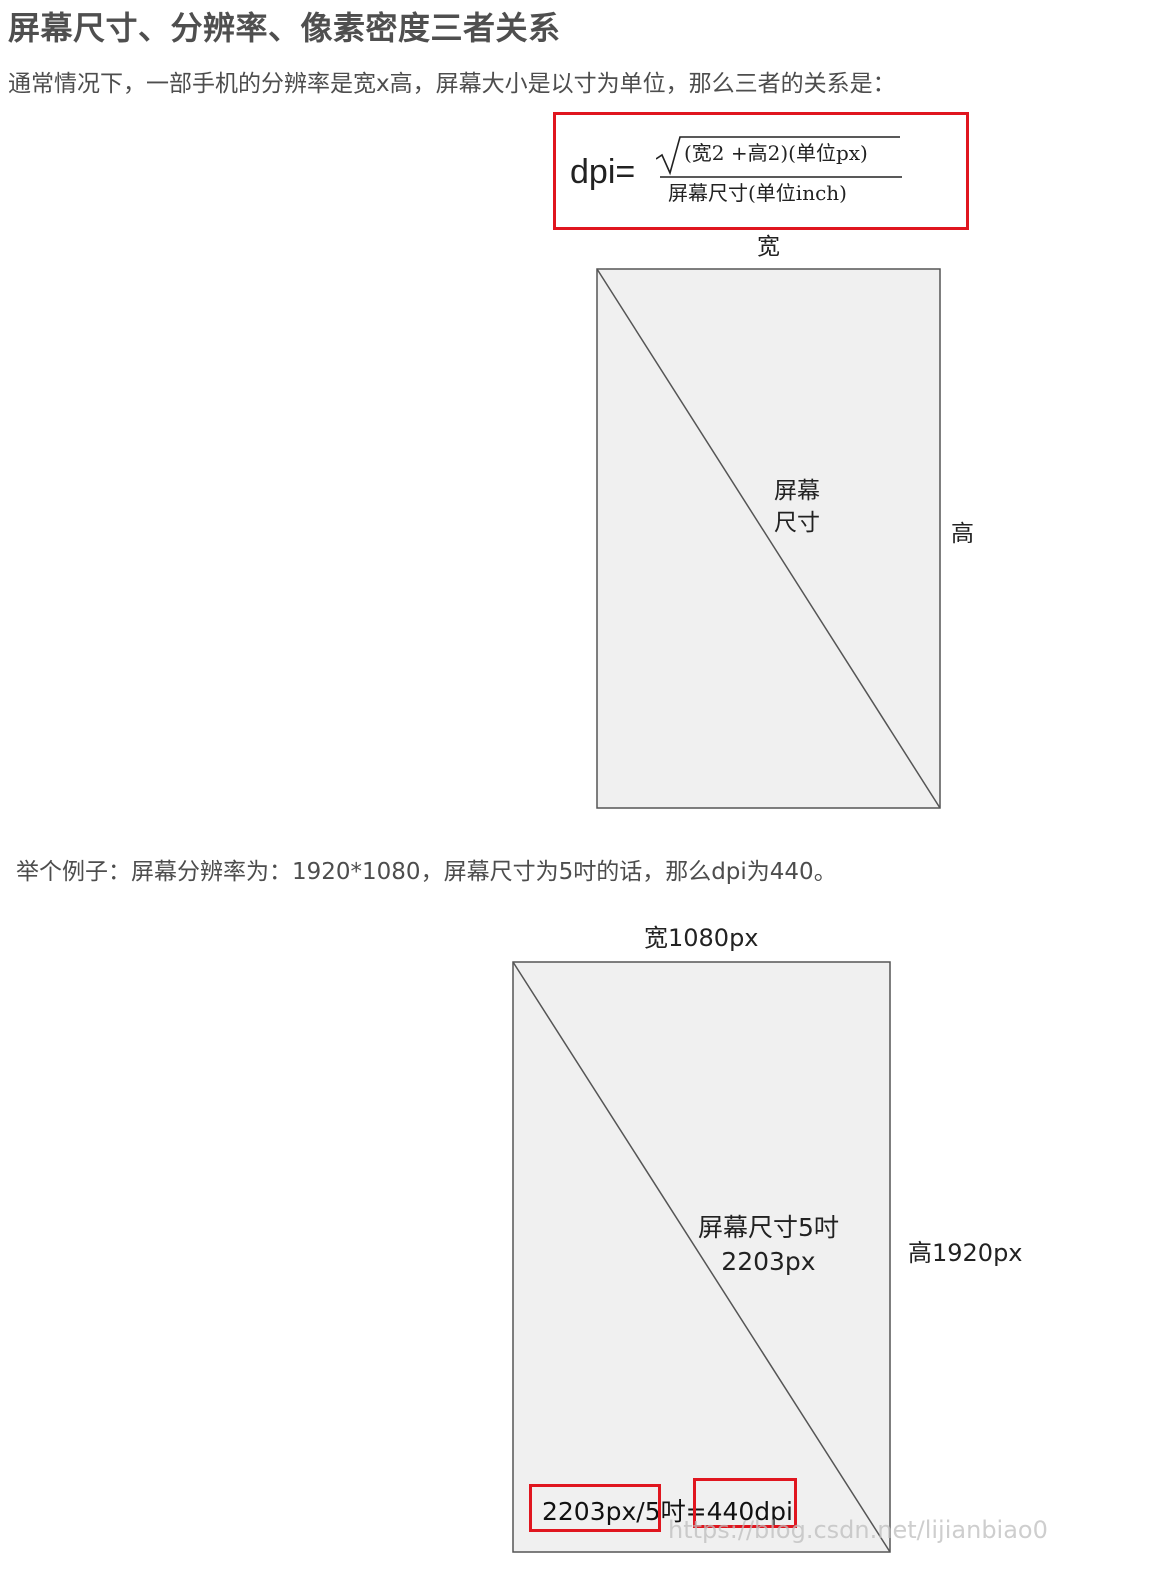  What do you see at coordinates (797, 507) in the screenshot?
I see `diagram1-center-label: 屏幕 尺寸` at bounding box center [797, 507].